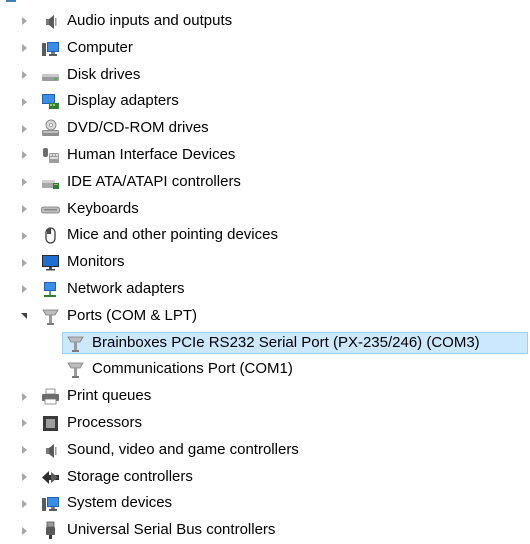 The image size is (530, 544). I want to click on tree-item-label: Keyboards, so click(103, 208).